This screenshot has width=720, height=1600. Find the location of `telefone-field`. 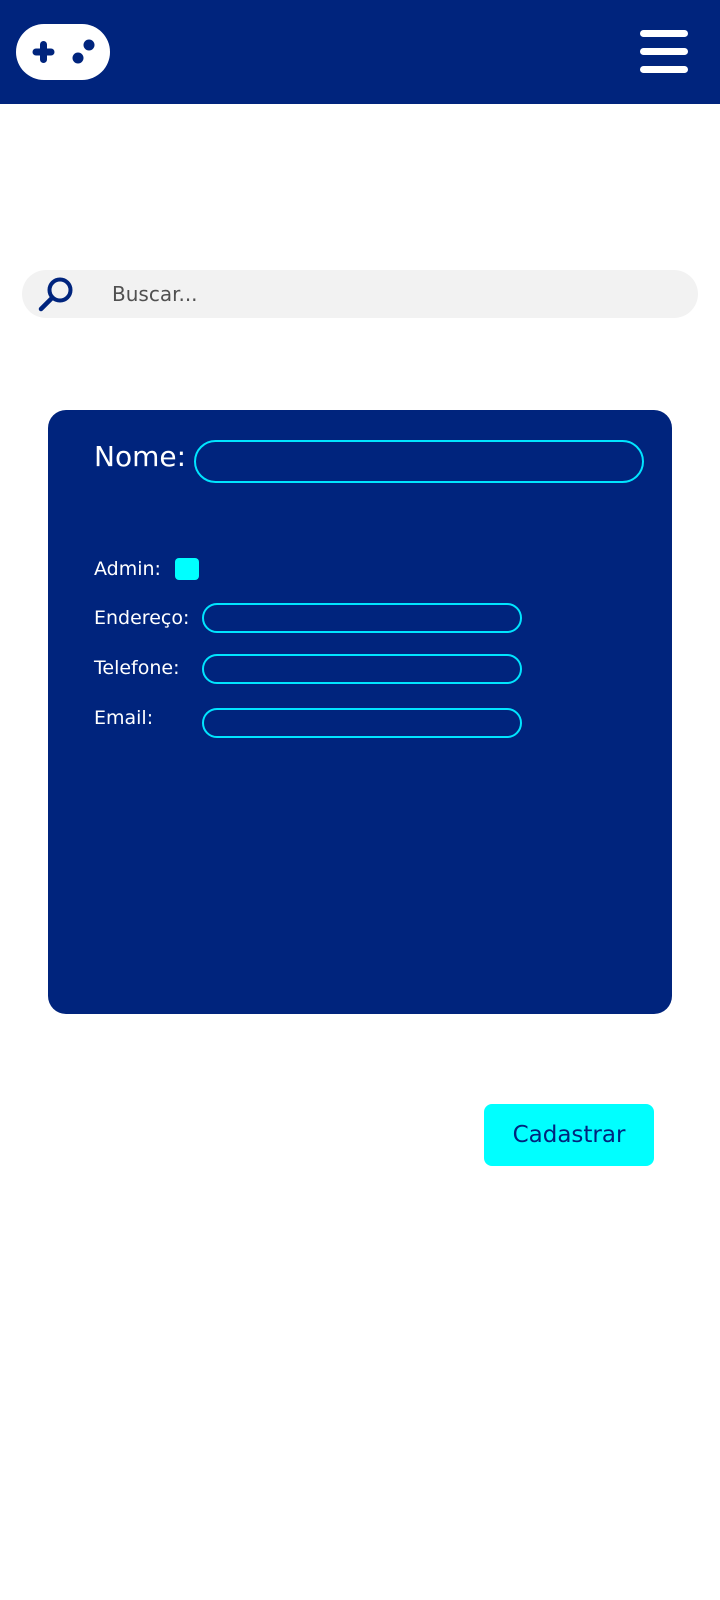

telefone-field is located at coordinates (362, 669).